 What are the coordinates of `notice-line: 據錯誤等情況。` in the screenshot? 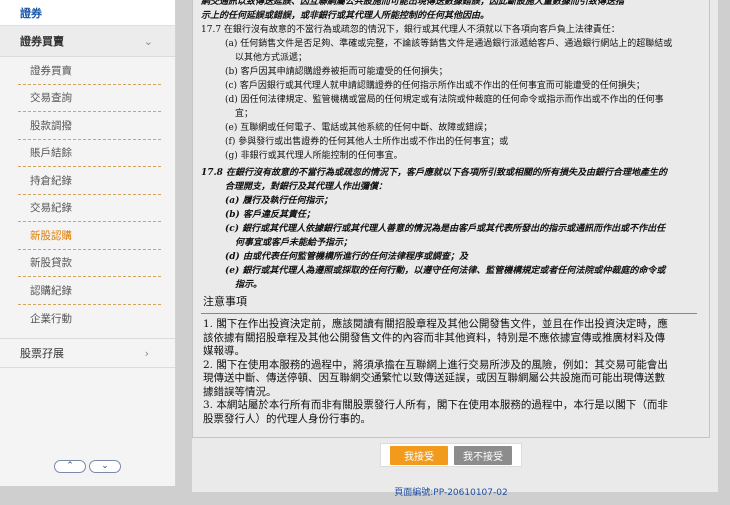 It's located at (240, 391).